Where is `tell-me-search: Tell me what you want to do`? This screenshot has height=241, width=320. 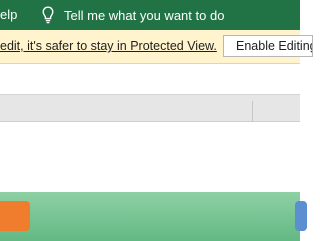 tell-me-search: Tell me what you want to do is located at coordinates (133, 15).